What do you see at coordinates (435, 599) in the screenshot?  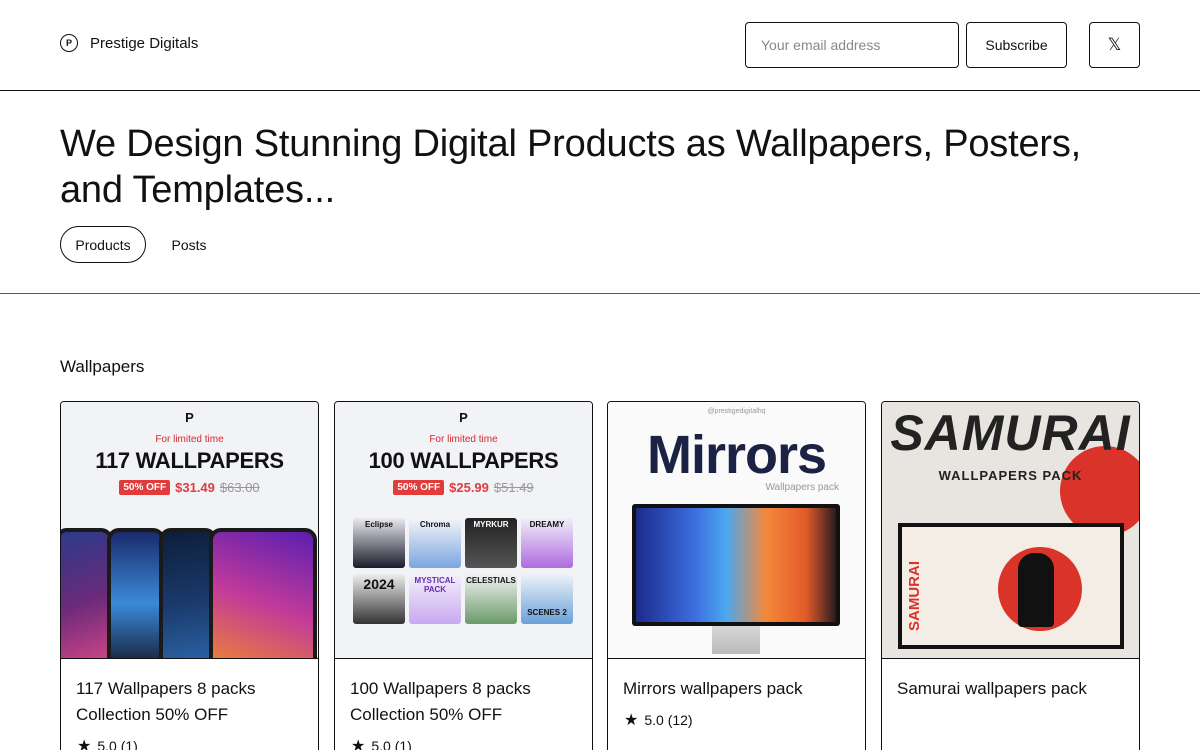 I see `pack-tile: MYSTICAL PACK` at bounding box center [435, 599].